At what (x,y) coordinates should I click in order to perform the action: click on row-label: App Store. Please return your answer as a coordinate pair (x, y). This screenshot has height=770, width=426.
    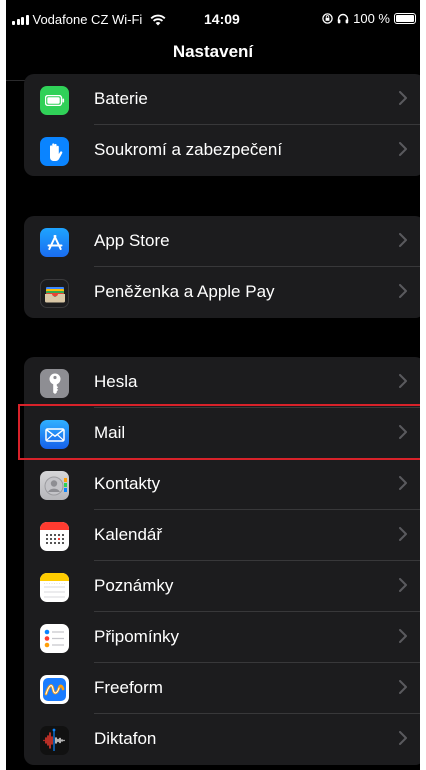
    Looking at the image, I should click on (132, 240).